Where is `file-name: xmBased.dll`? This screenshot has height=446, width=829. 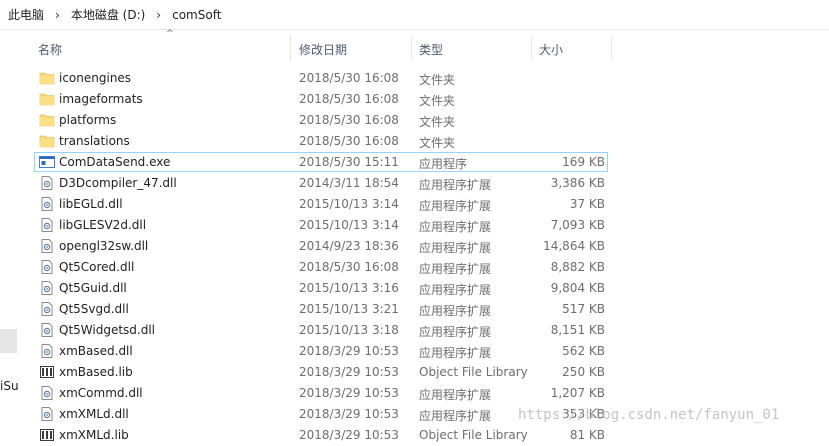
file-name: xmBased.dll is located at coordinates (96, 351).